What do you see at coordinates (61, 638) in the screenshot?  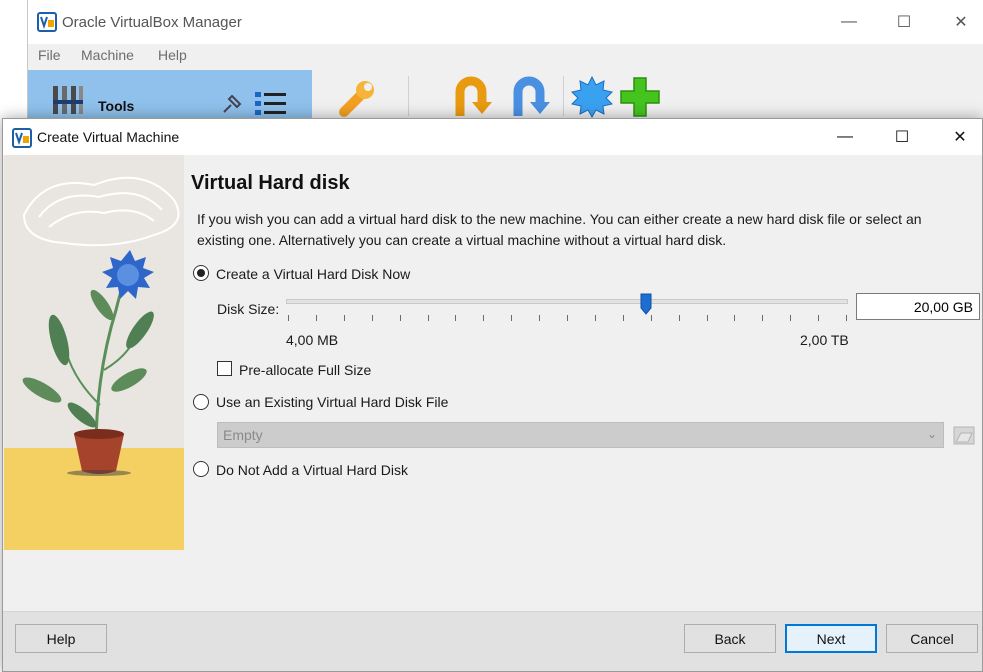 I see `help-button: Help` at bounding box center [61, 638].